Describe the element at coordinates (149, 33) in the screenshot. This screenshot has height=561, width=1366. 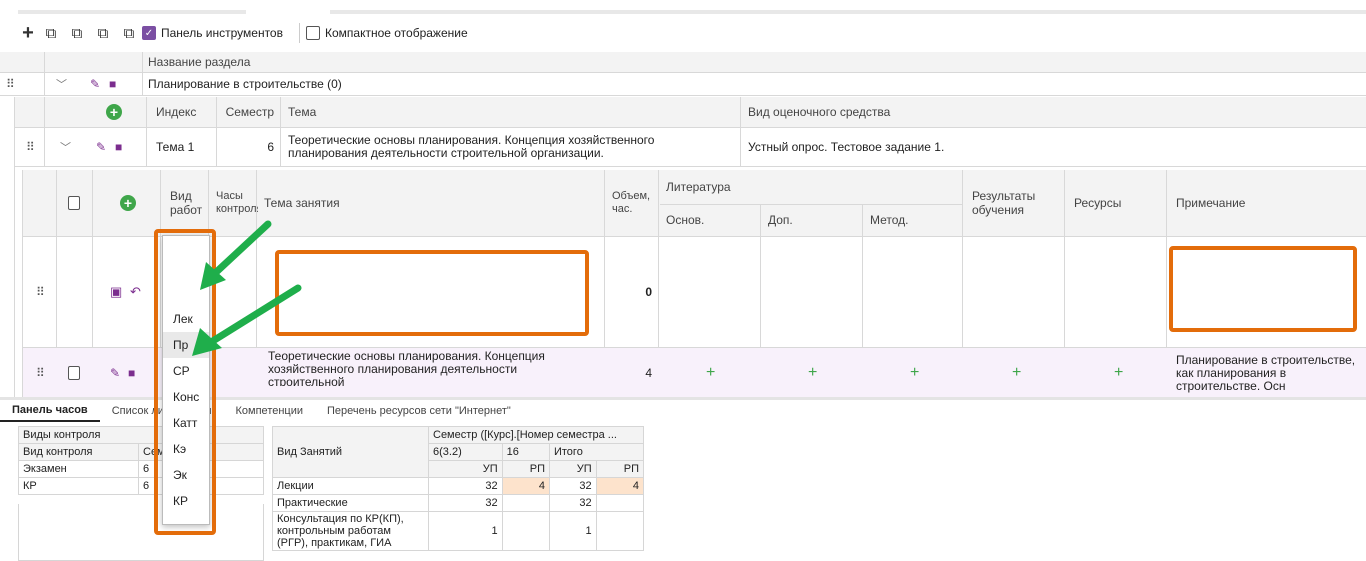
I see `toolbar-checkbox: ✓` at that location.